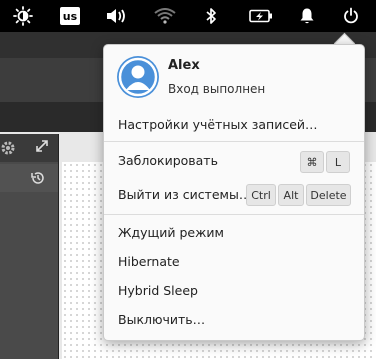 This screenshot has height=359, width=376. I want to click on brightness-icon, so click(23, 16).